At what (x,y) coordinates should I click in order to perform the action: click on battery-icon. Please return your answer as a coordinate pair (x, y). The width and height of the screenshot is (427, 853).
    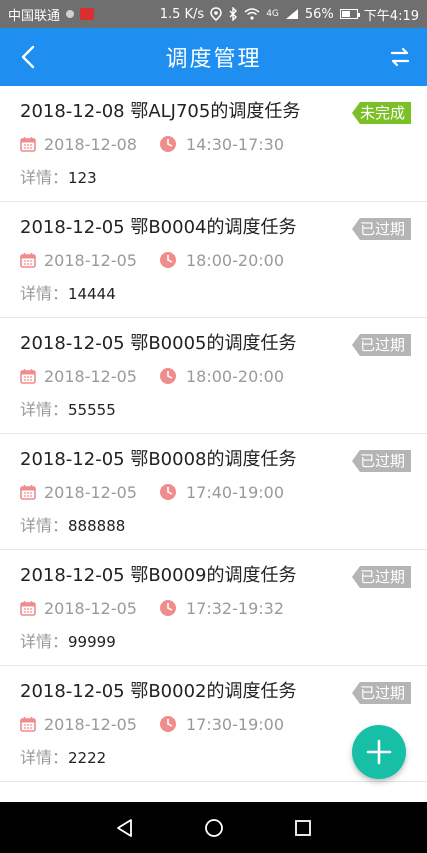
    Looking at the image, I should click on (349, 14).